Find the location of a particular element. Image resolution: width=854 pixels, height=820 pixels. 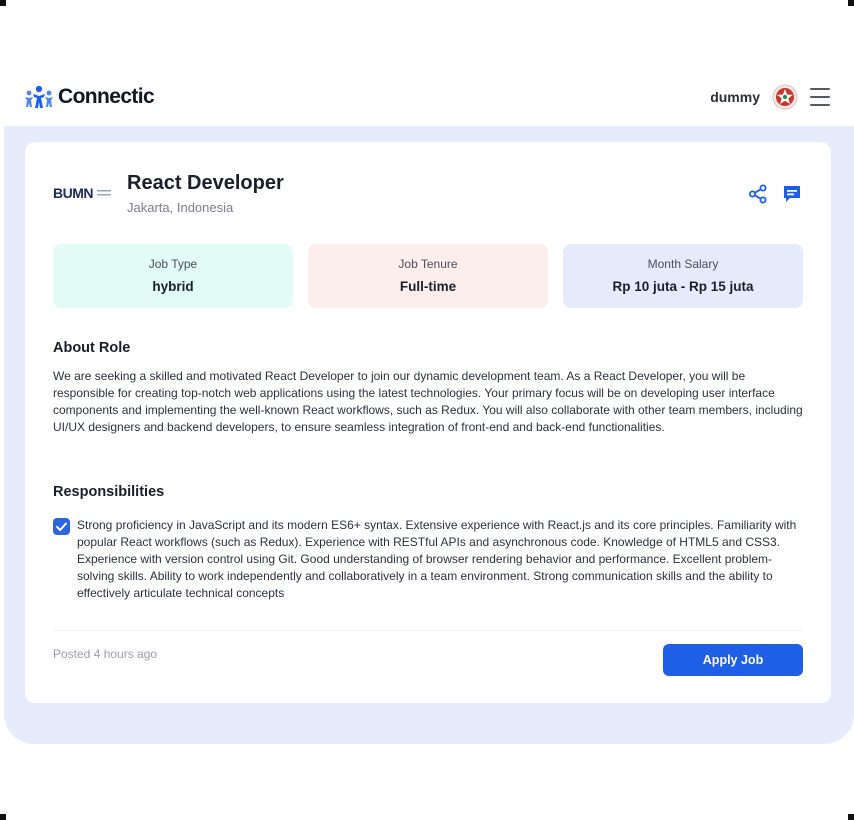

divider is located at coordinates (428, 630).